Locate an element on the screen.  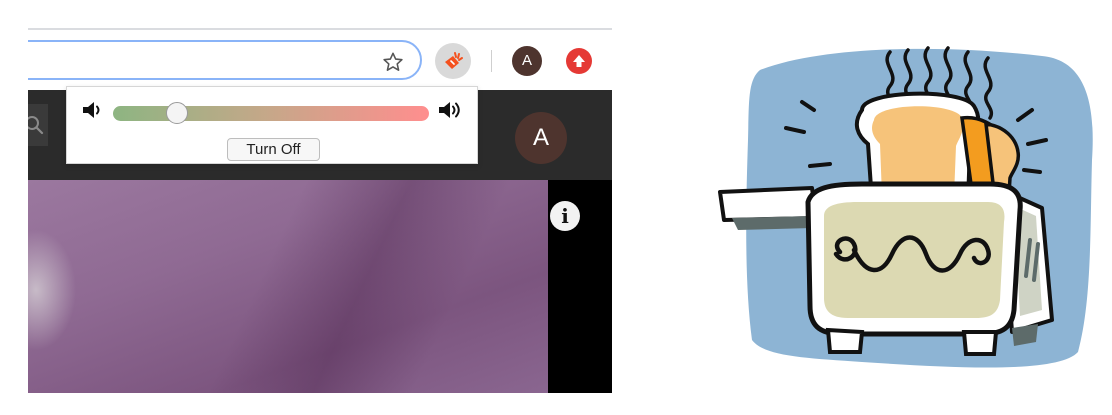
turn-off-button: Turn Off is located at coordinates (273, 149).